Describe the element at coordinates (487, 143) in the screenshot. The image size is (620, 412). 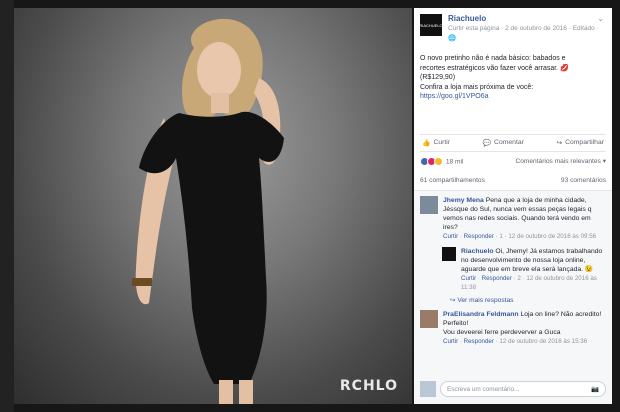
I see `comment-icon: 💬` at that location.